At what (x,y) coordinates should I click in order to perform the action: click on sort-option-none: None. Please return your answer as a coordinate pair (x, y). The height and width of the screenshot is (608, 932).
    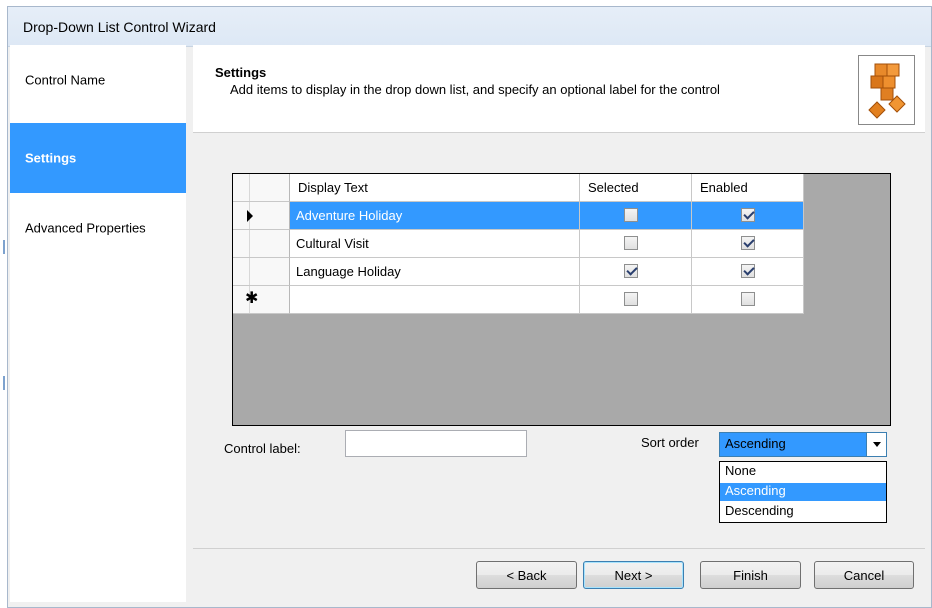
    Looking at the image, I should click on (803, 472).